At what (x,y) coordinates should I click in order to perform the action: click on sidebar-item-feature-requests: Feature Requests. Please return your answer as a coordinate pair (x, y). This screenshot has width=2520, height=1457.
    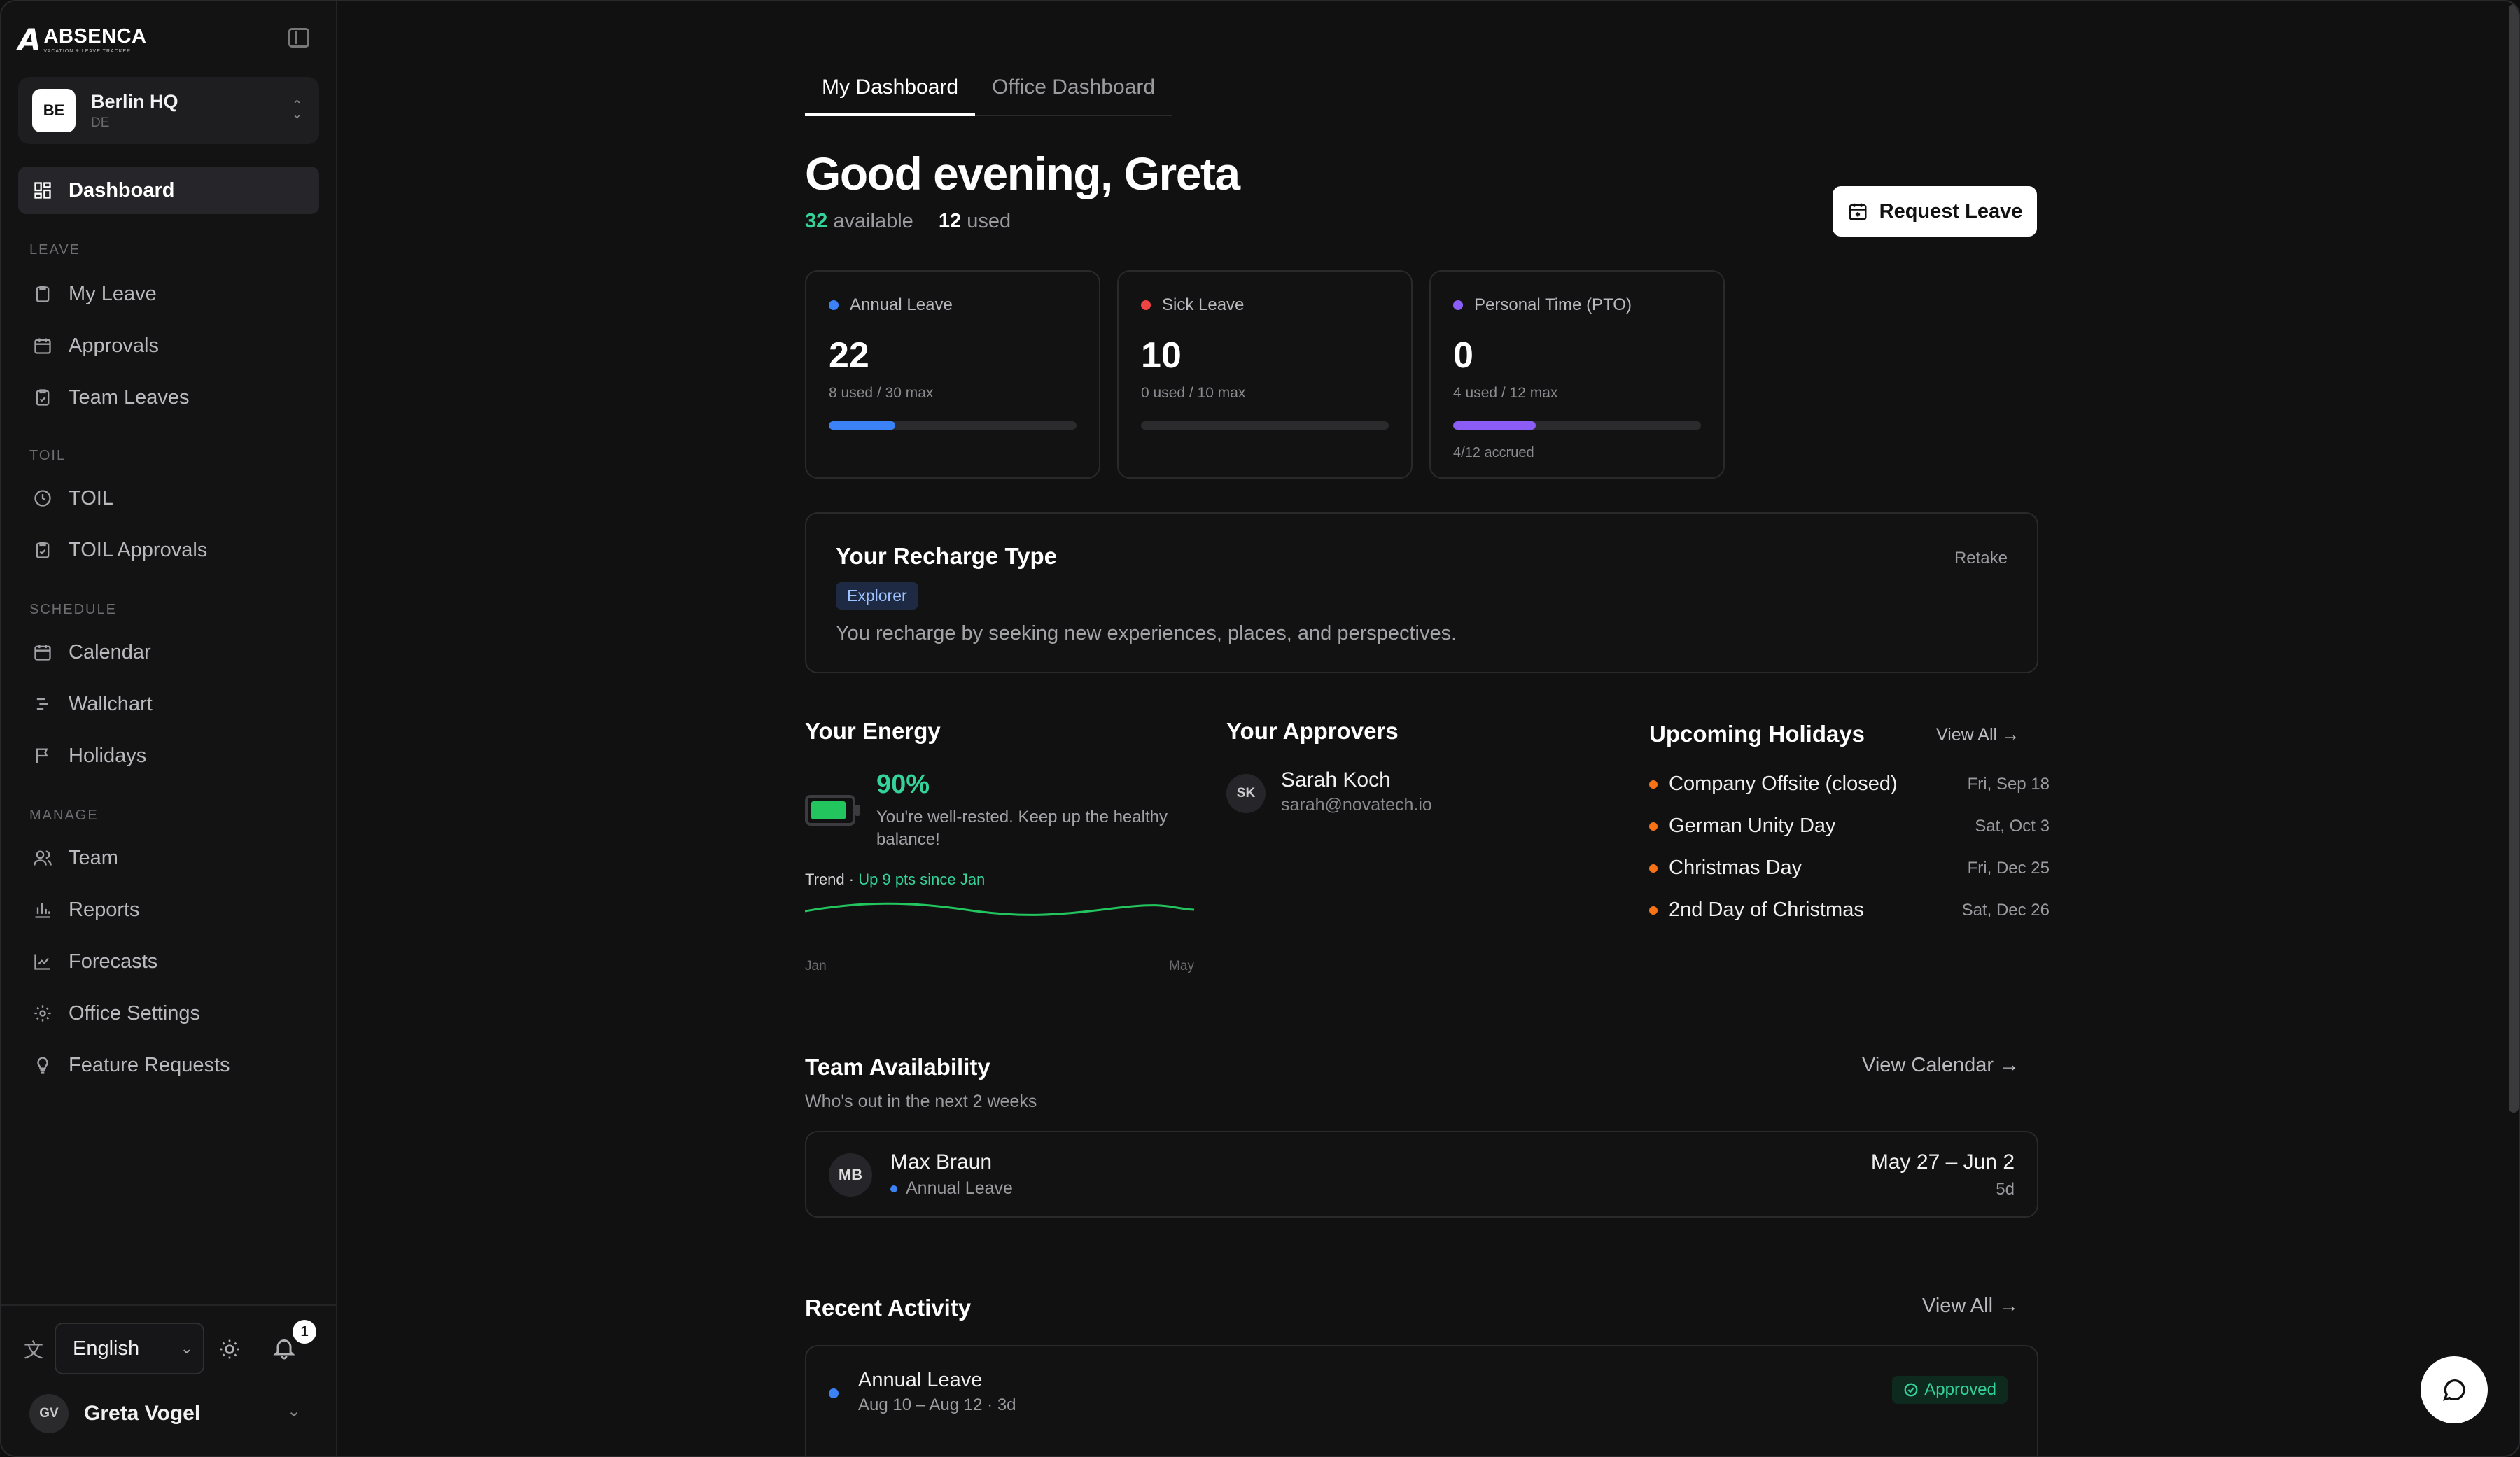
    Looking at the image, I should click on (168, 1065).